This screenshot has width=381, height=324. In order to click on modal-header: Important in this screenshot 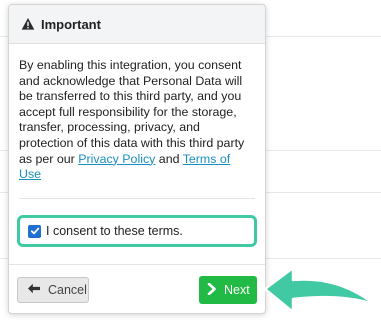, I will do `click(137, 24)`.